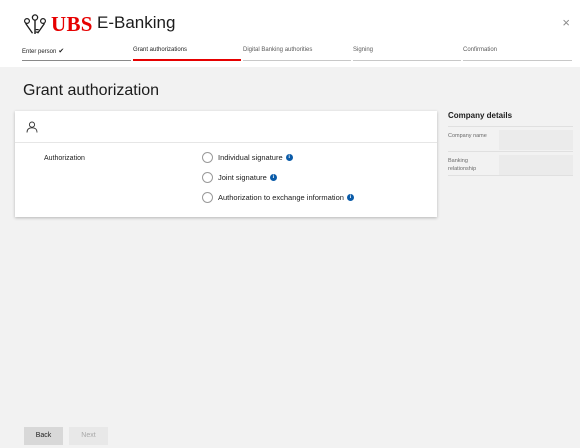  What do you see at coordinates (278, 177) in the screenshot?
I see `option-joint-signature: Joint signature i` at bounding box center [278, 177].